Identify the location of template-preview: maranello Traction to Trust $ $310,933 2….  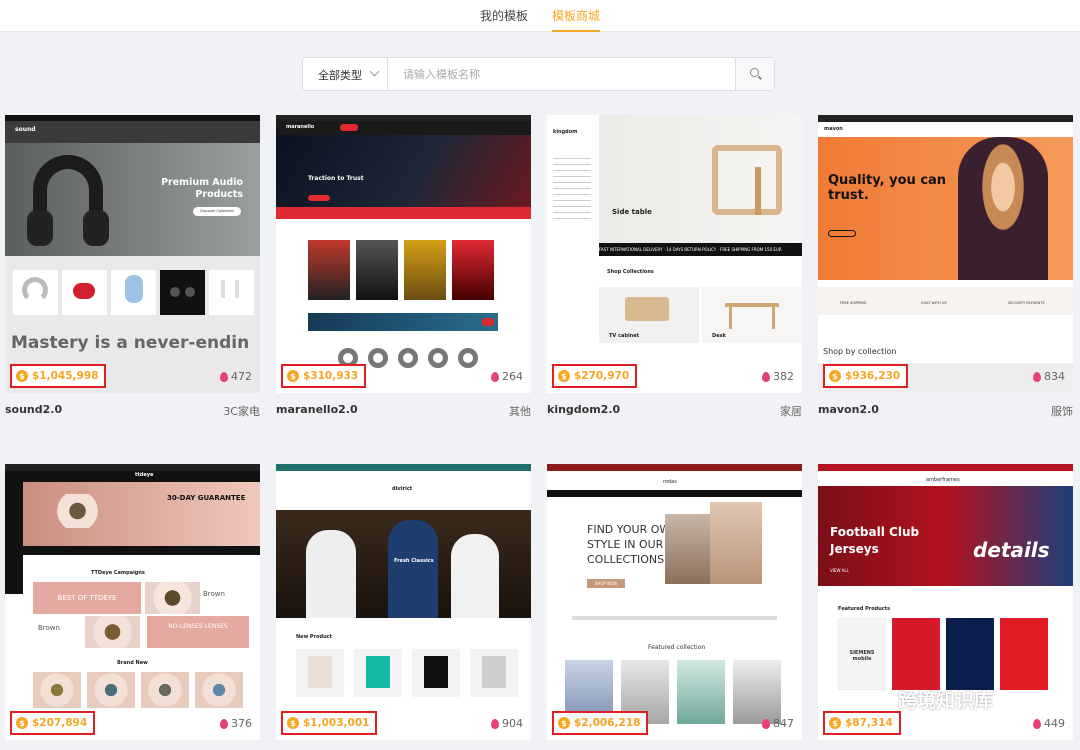
(403, 254).